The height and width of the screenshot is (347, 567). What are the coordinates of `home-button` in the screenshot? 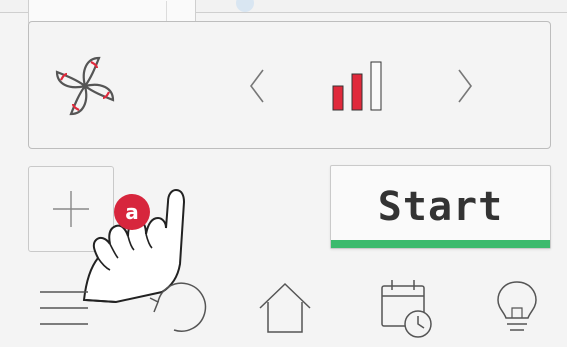 It's located at (285, 307).